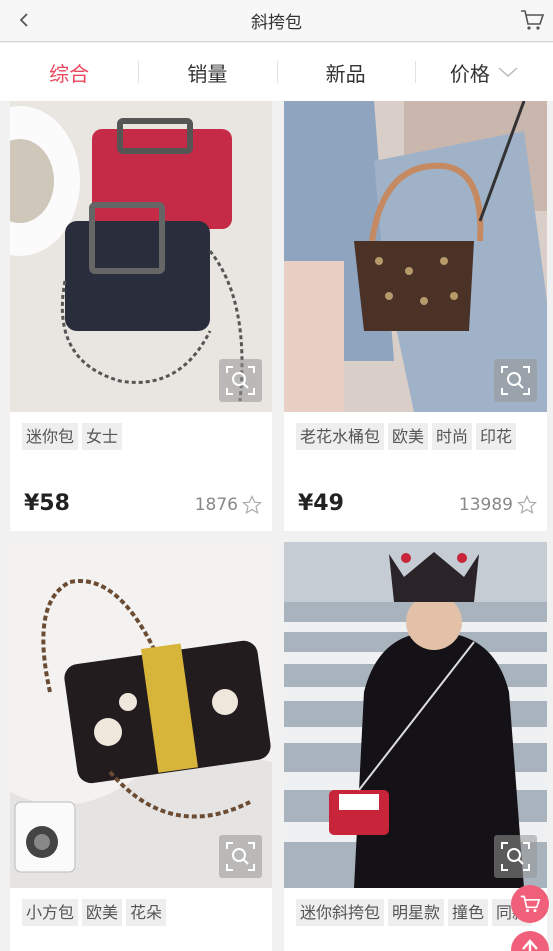 This screenshot has height=951, width=553. Describe the element at coordinates (142, 436) in the screenshot. I see `tag-list: 迷你包 女士` at that location.